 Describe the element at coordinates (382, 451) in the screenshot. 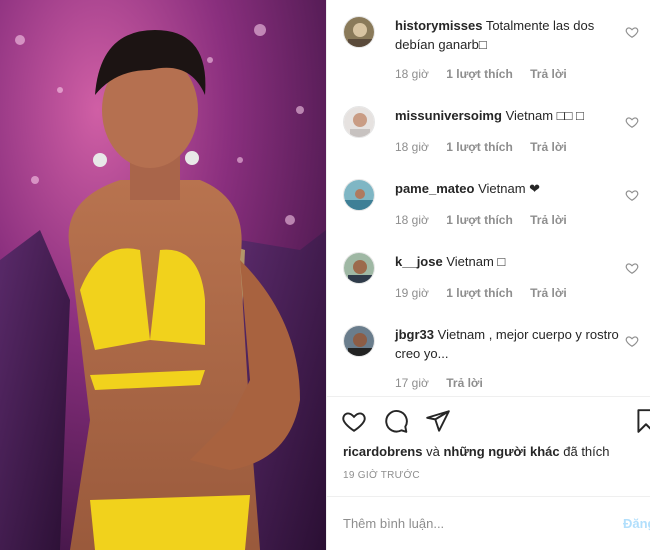

I see `liker-username: ricardobrens` at that location.